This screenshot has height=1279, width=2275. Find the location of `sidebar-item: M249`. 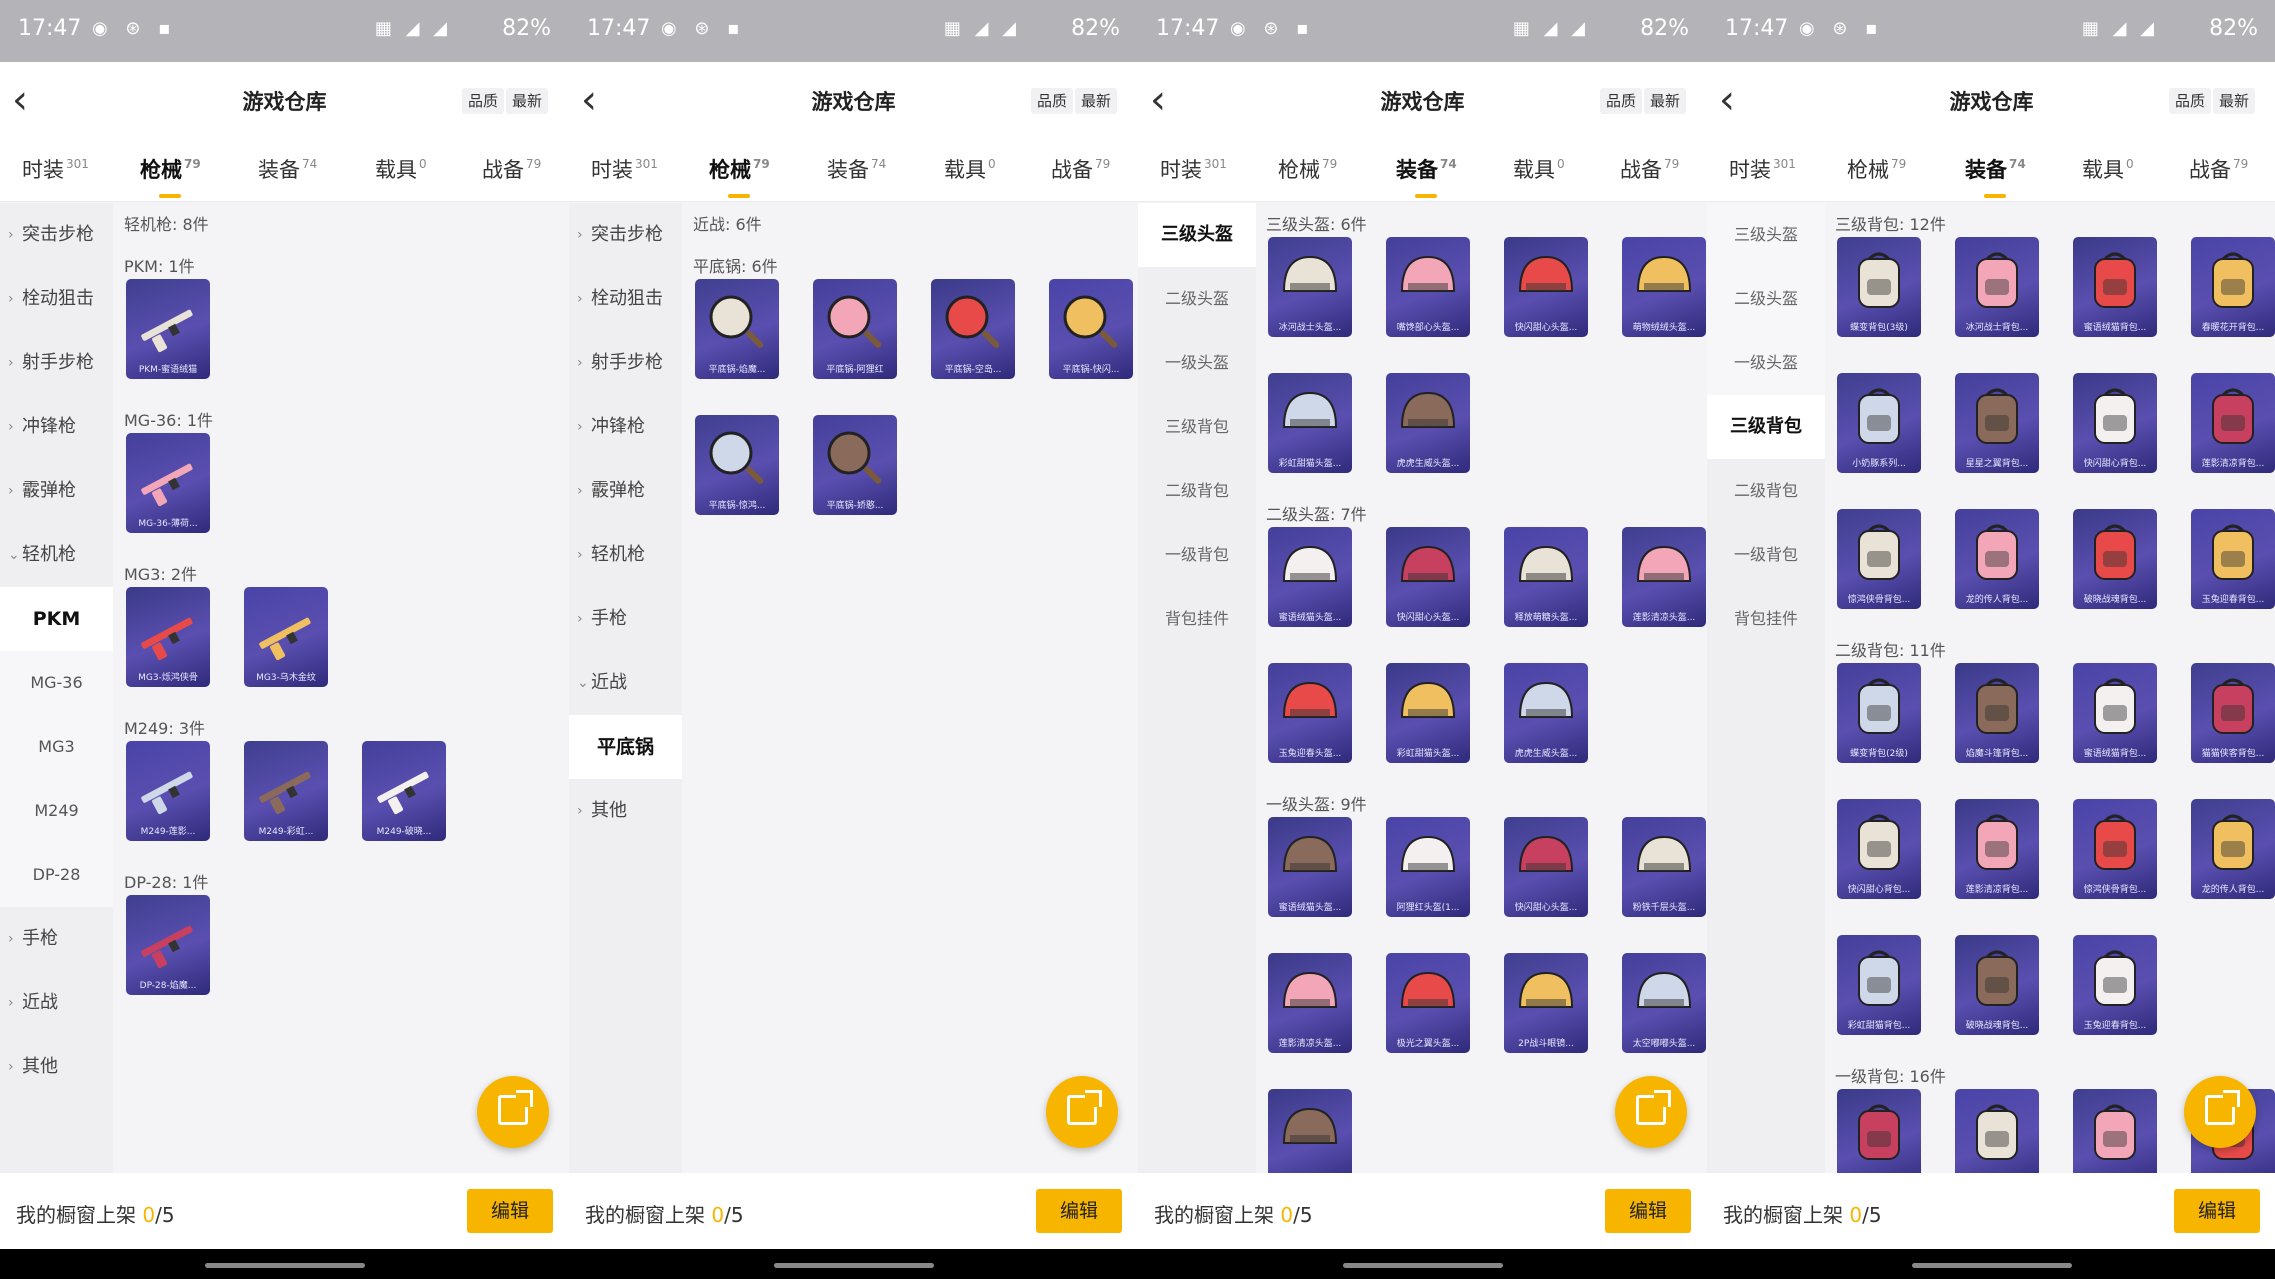

sidebar-item: M249 is located at coordinates (56, 811).